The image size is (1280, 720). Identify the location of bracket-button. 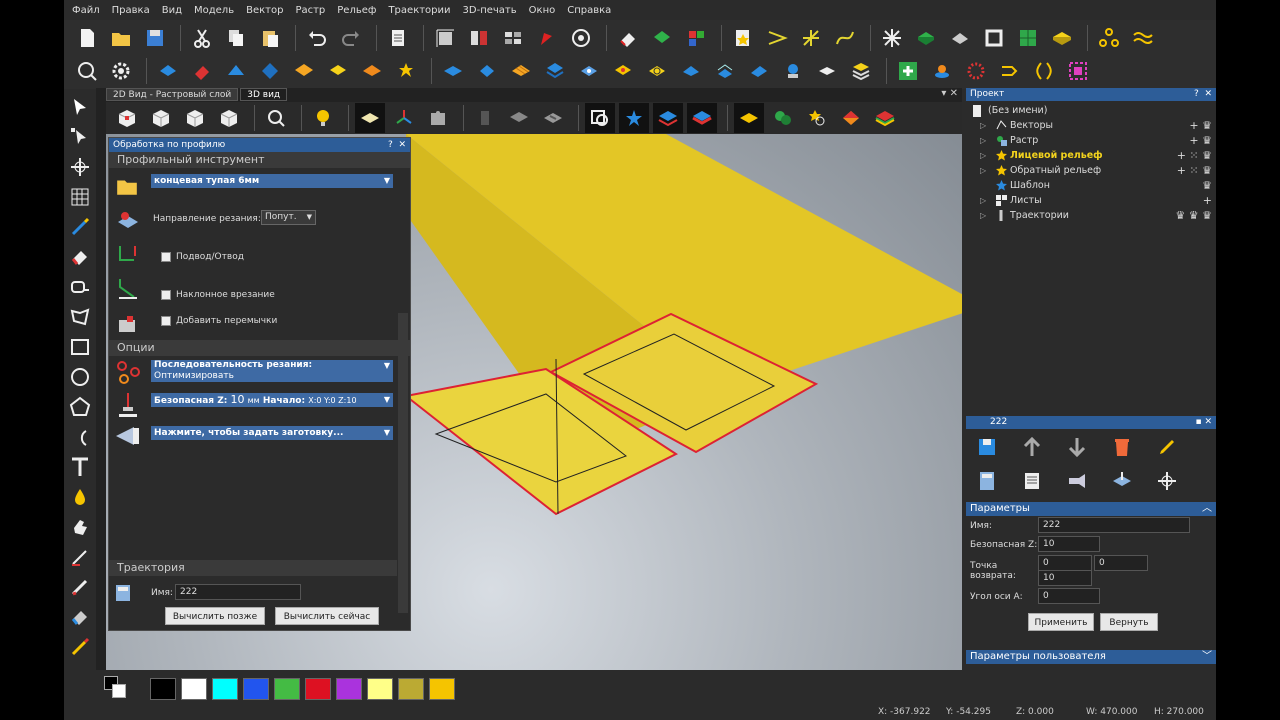
(1044, 71).